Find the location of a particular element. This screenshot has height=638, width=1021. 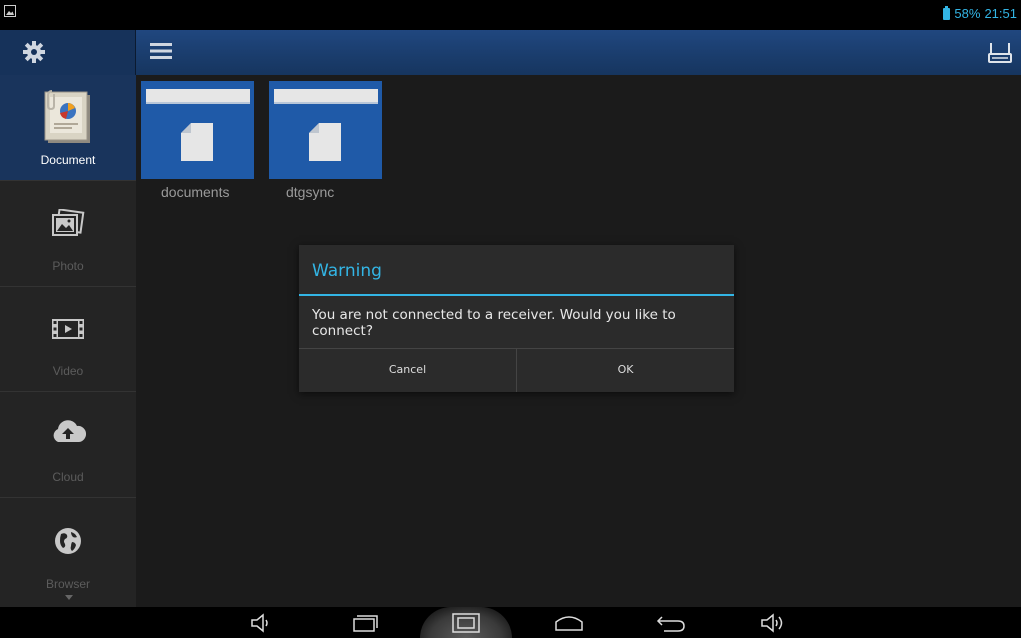

dialog-buttons: Cancel OK is located at coordinates (516, 370).